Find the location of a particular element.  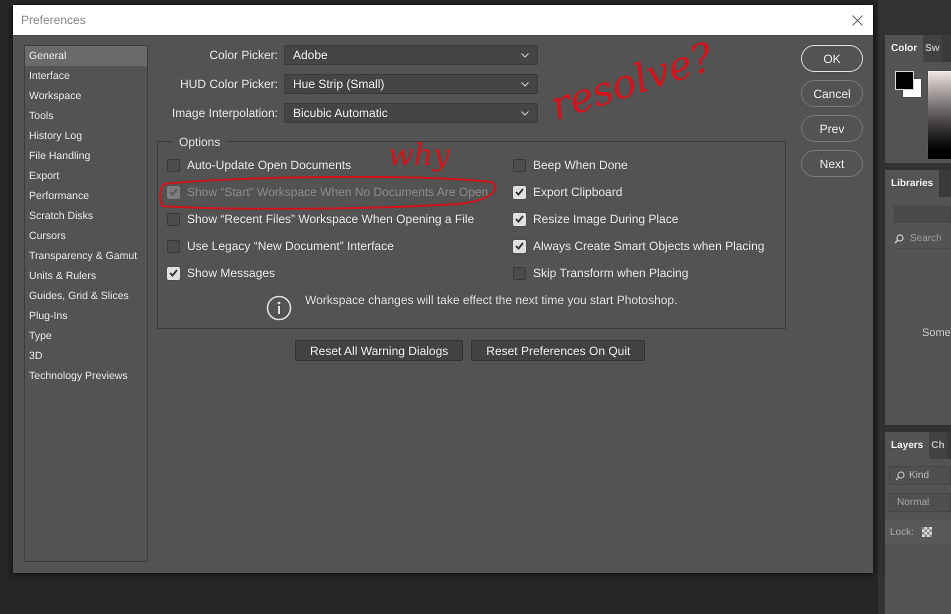

sidebar-item: 3D is located at coordinates (86, 356).